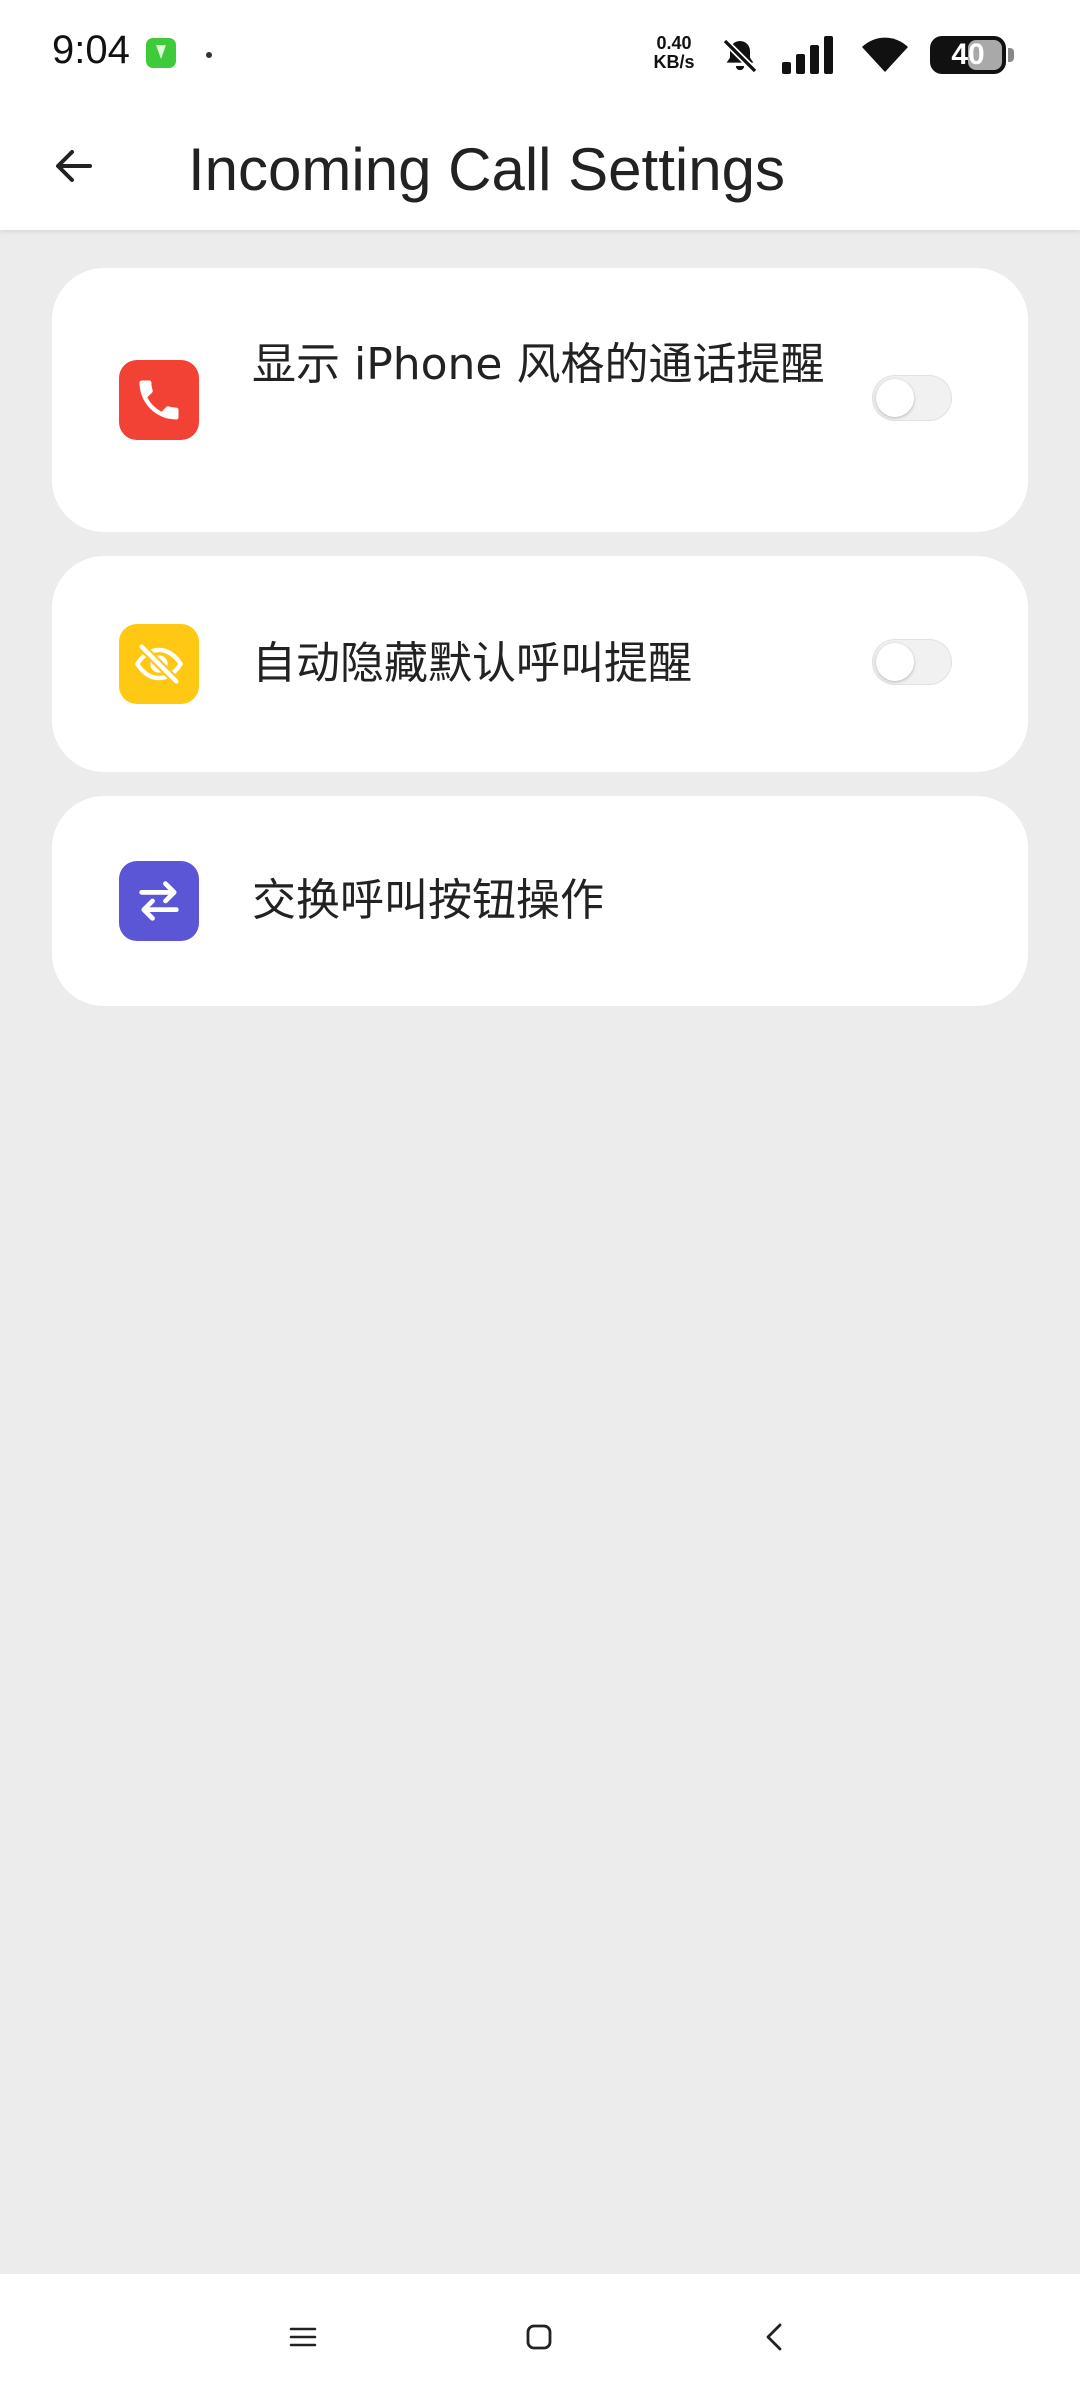  What do you see at coordinates (538, 364) in the screenshot?
I see `setting-label: 显示 iPhone 风格的通话提醒` at bounding box center [538, 364].